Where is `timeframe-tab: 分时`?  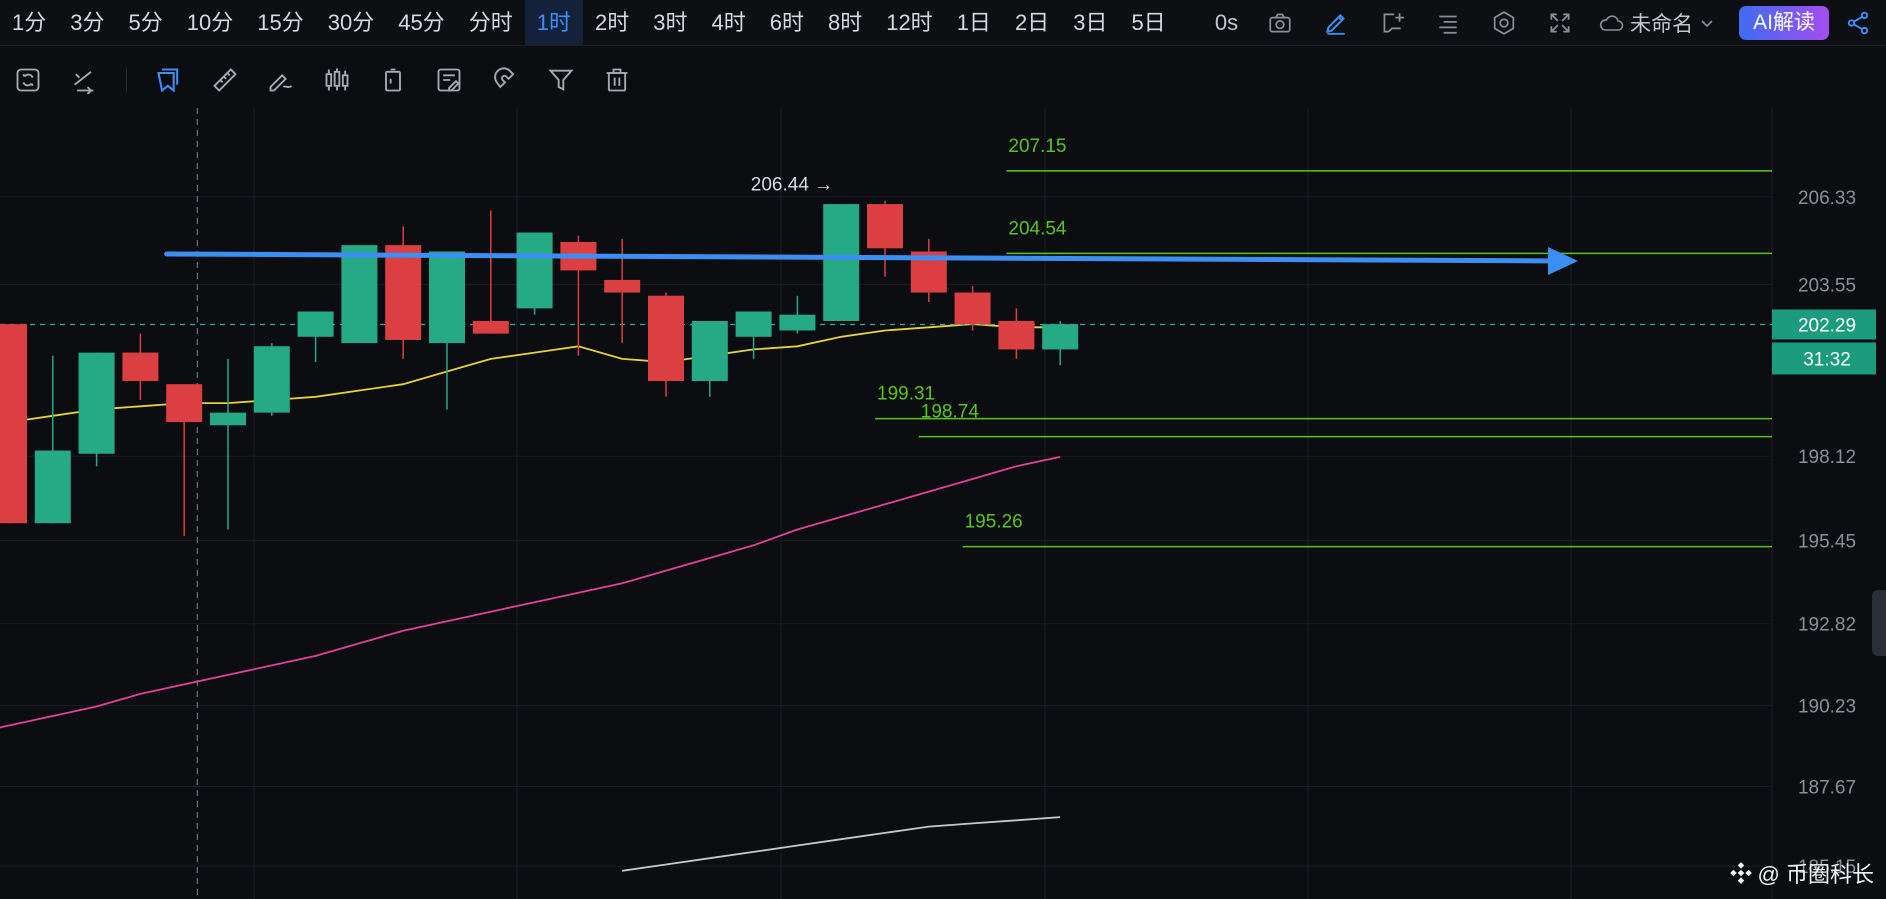 timeframe-tab: 分时 is located at coordinates (491, 22).